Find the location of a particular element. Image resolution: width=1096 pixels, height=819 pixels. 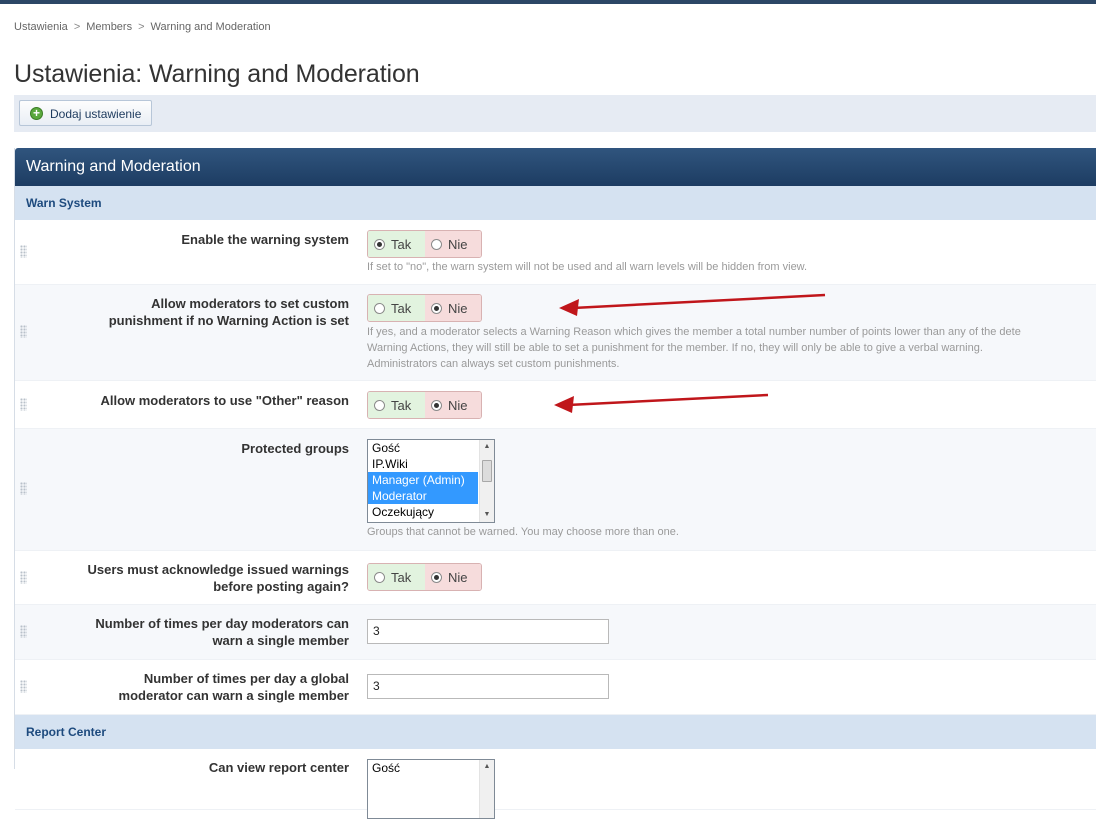

breadcrumb-item-current: Warning and Moderation is located at coordinates (210, 27).